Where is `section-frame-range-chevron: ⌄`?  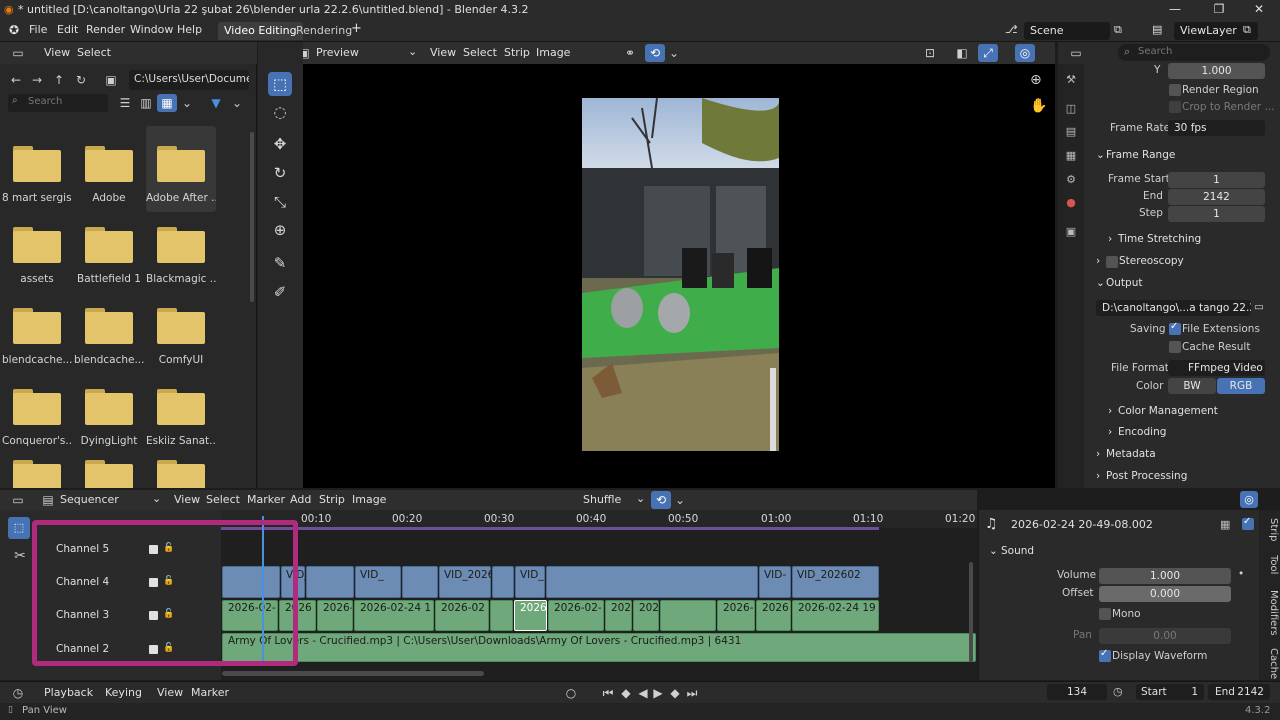
section-frame-range-chevron: ⌄ is located at coordinates (1100, 155).